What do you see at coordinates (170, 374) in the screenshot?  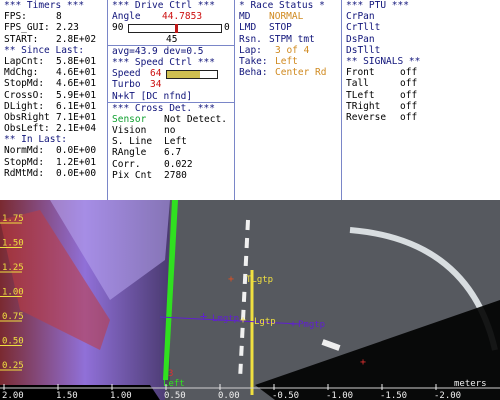 I see `label-num: 3` at bounding box center [170, 374].